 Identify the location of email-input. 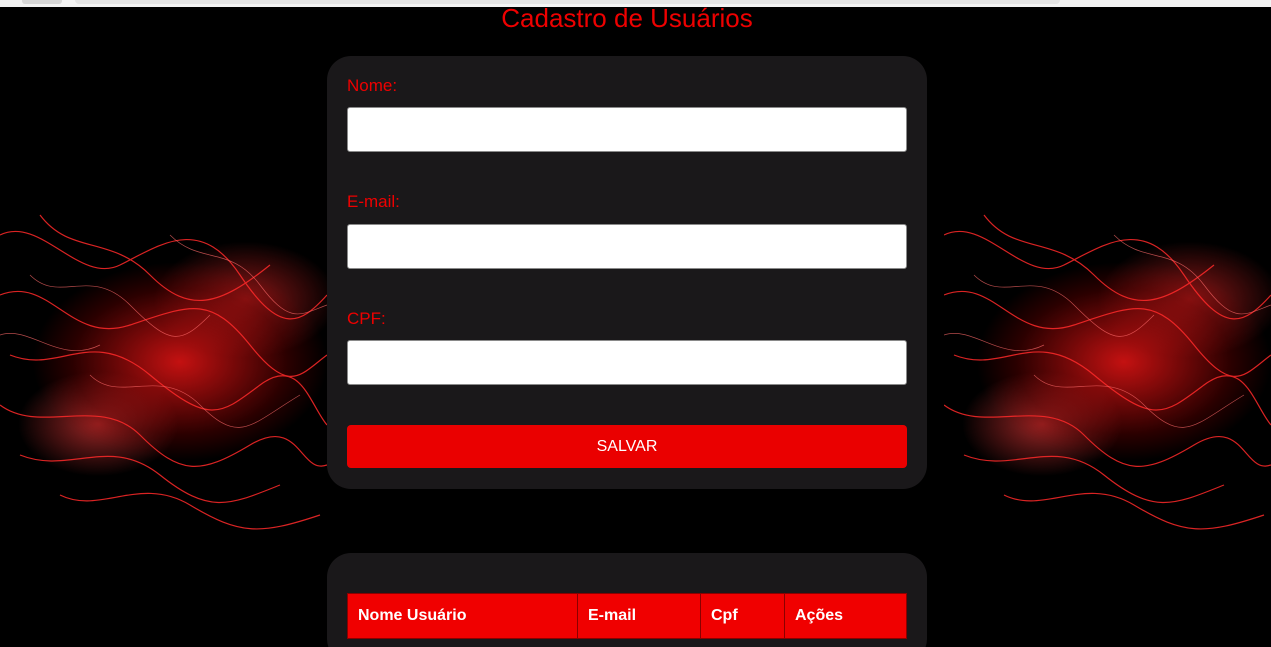
(627, 246).